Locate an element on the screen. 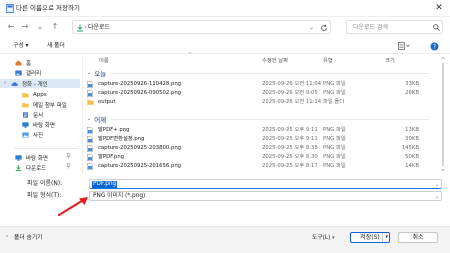  filename-field: PDF.png ⌄ is located at coordinates (265, 184).